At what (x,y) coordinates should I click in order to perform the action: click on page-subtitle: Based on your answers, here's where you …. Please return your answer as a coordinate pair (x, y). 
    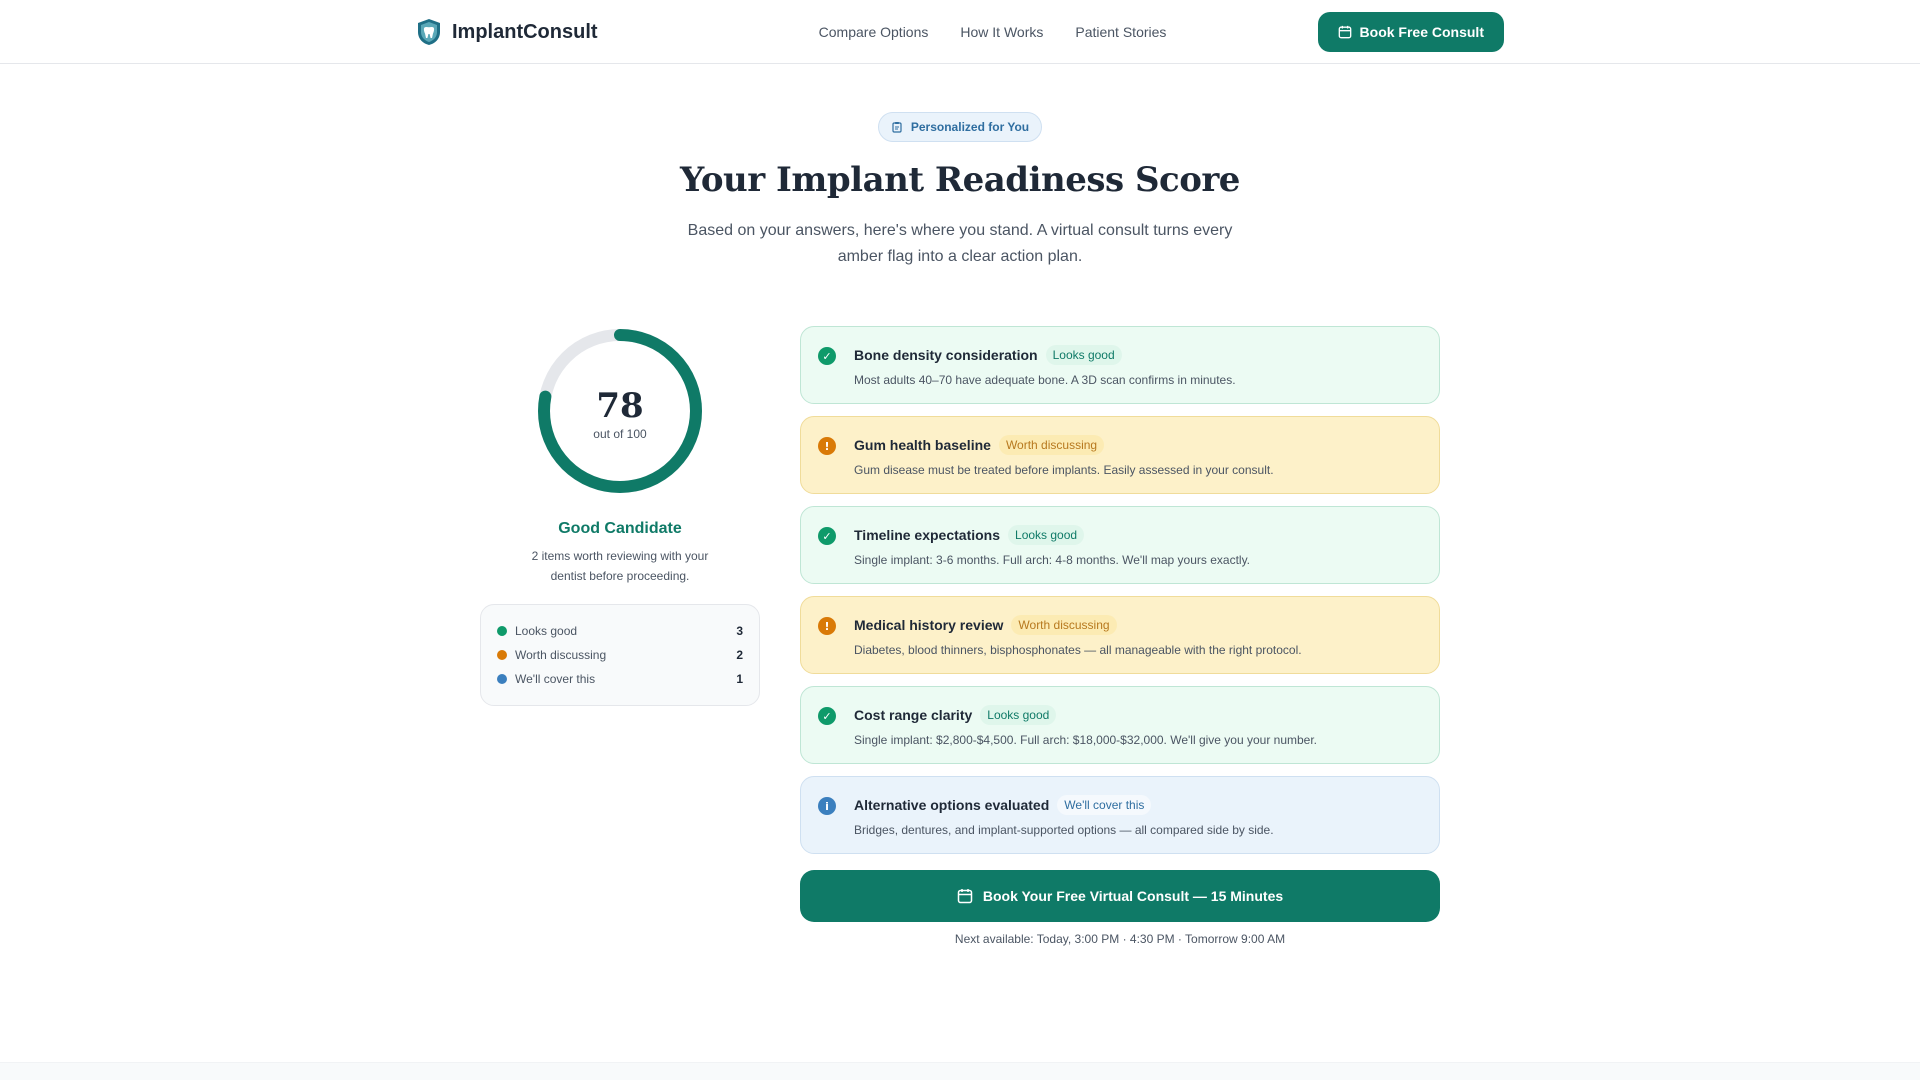
    Looking at the image, I should click on (960, 243).